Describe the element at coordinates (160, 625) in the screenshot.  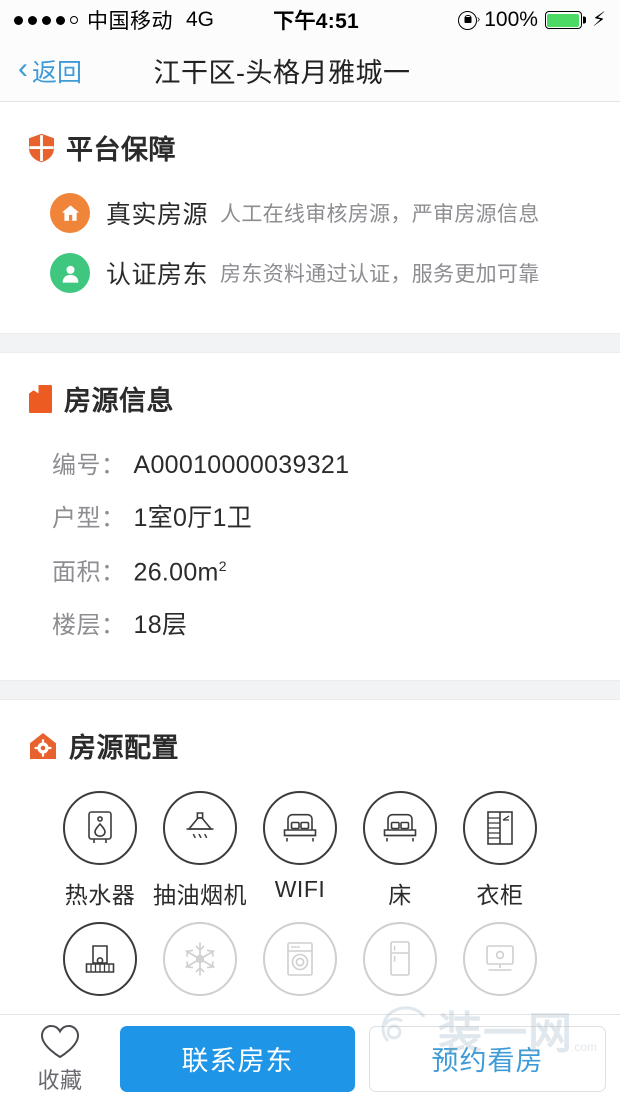
I see `row-value: 18层` at that location.